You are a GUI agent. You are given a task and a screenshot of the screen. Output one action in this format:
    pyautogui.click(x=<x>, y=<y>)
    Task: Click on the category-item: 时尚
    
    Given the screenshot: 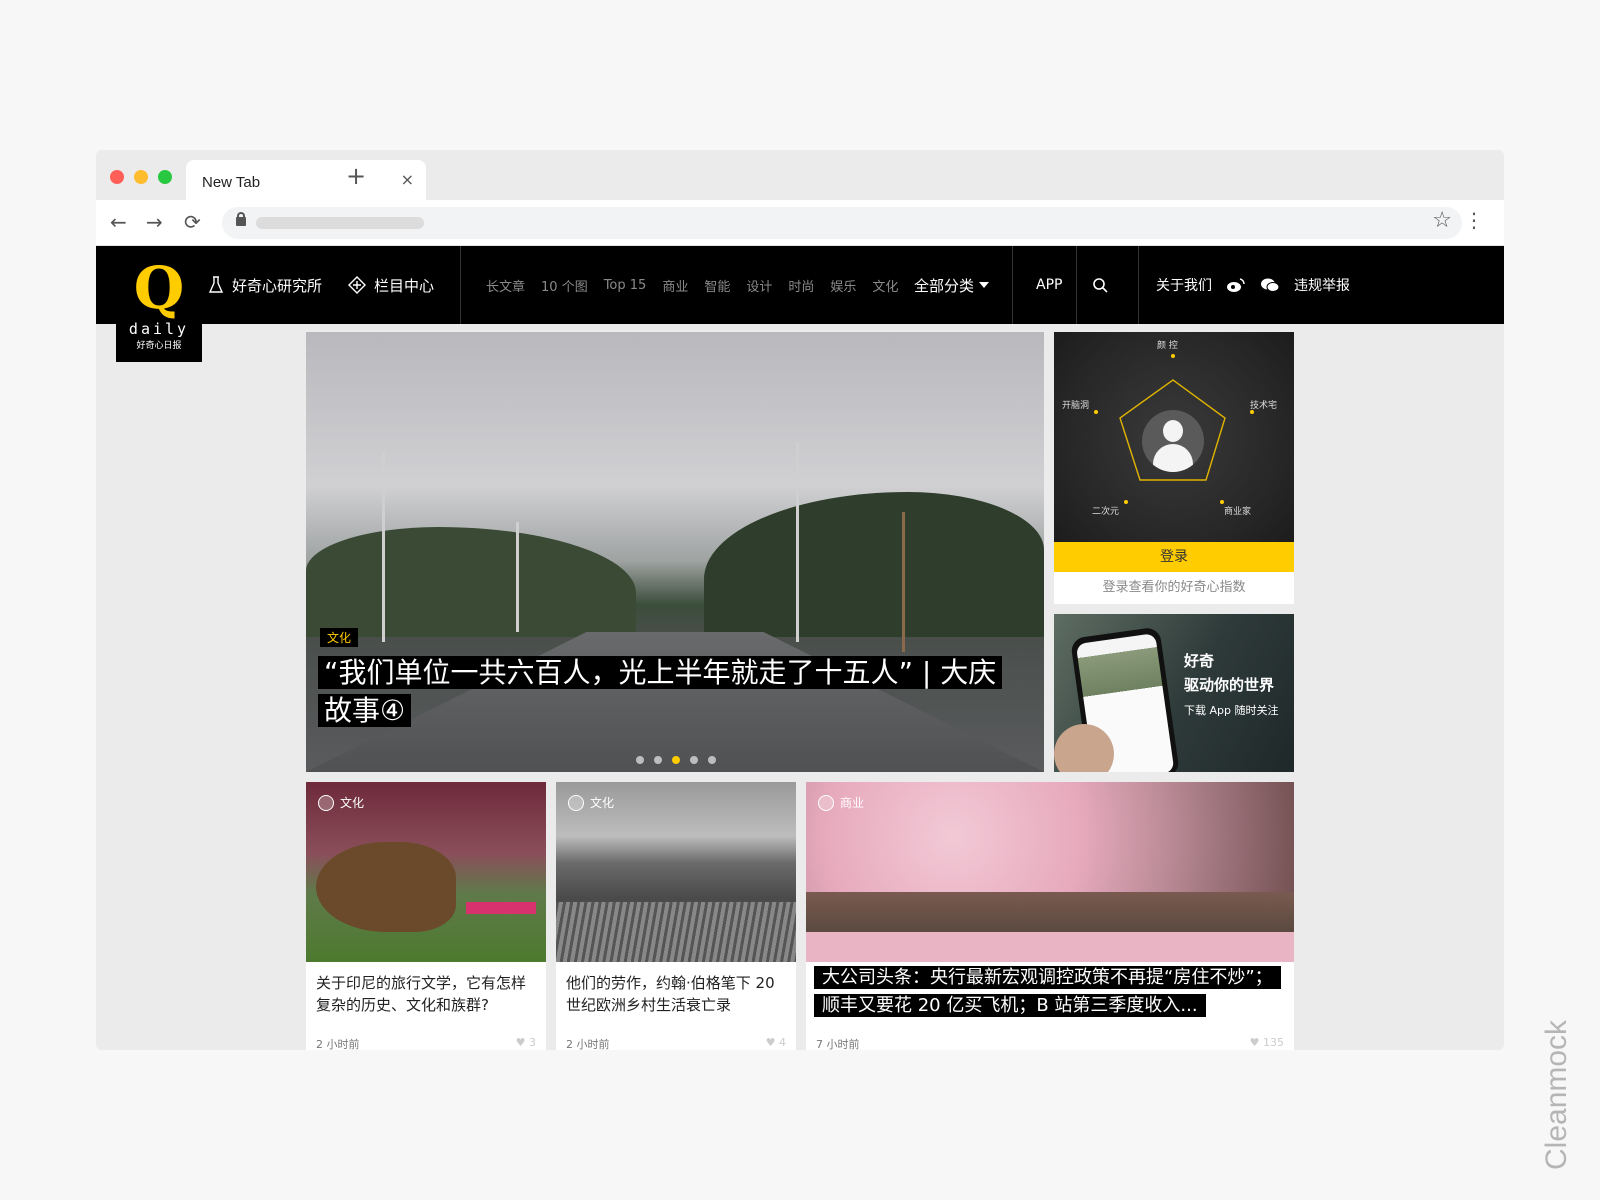 What is the action you would take?
    pyautogui.click(x=801, y=285)
    